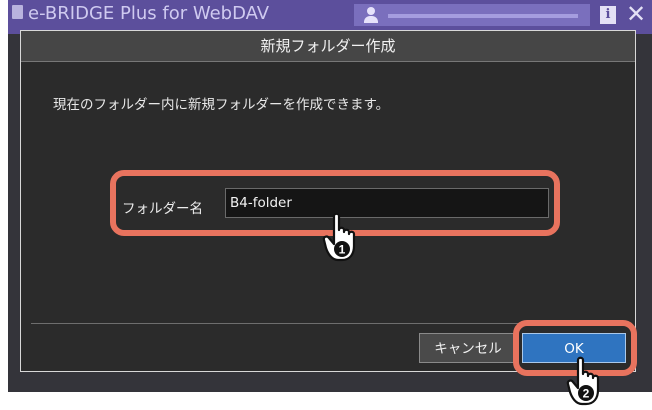 The width and height of the screenshot is (652, 410). I want to click on close-icon: ✕, so click(636, 14).